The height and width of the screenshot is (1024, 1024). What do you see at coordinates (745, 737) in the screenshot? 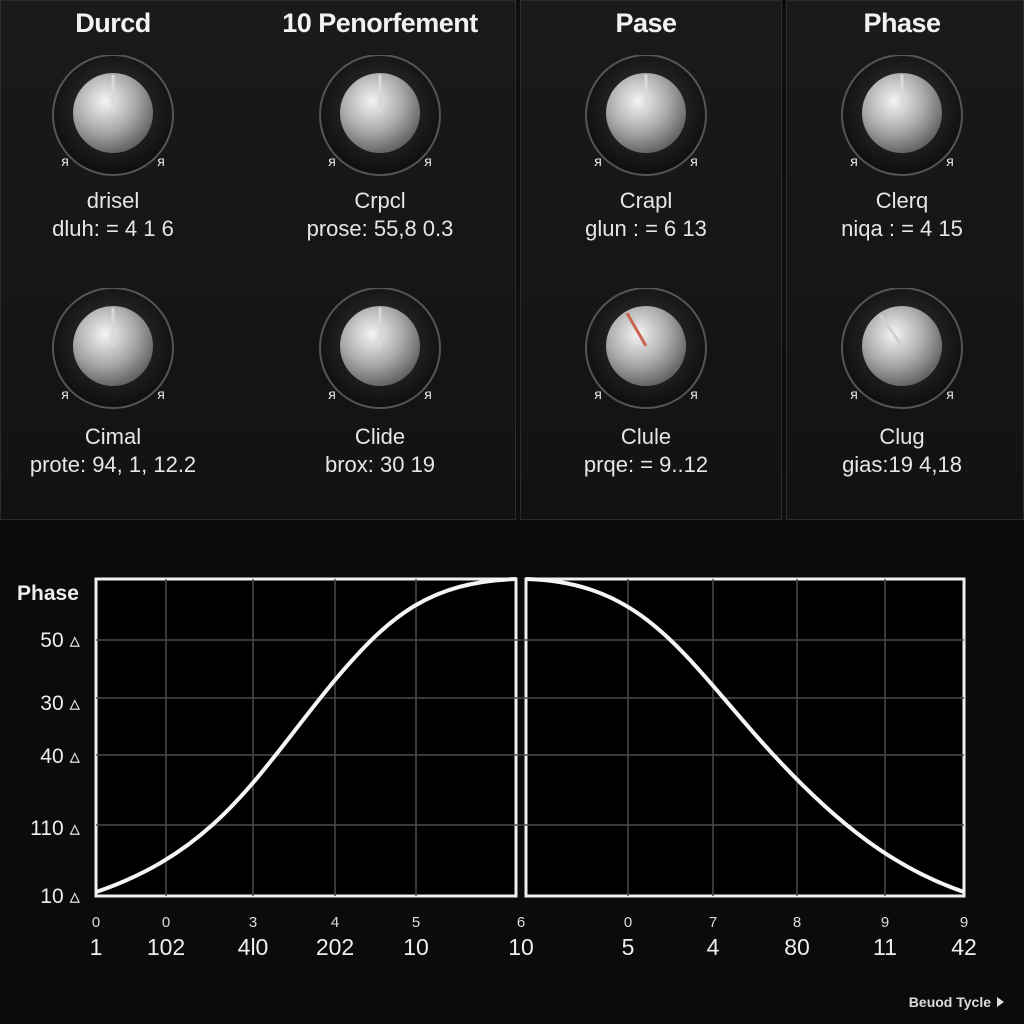
I see `graph-frame-right` at bounding box center [745, 737].